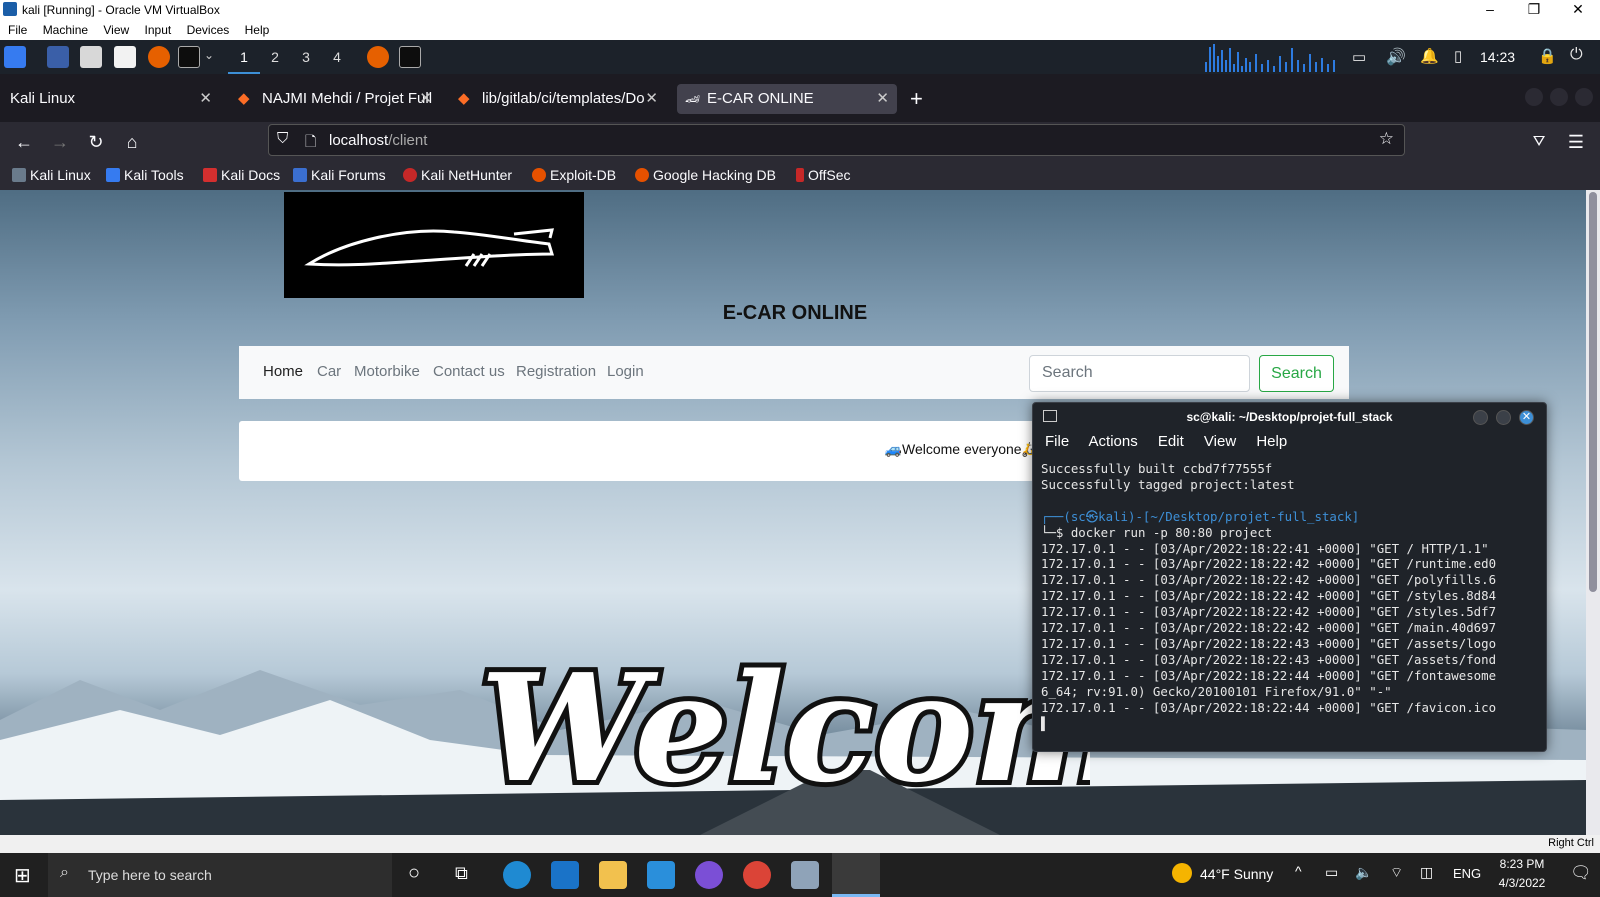 The height and width of the screenshot is (897, 1600). I want to click on nav-contact-us: Contact us, so click(469, 371).